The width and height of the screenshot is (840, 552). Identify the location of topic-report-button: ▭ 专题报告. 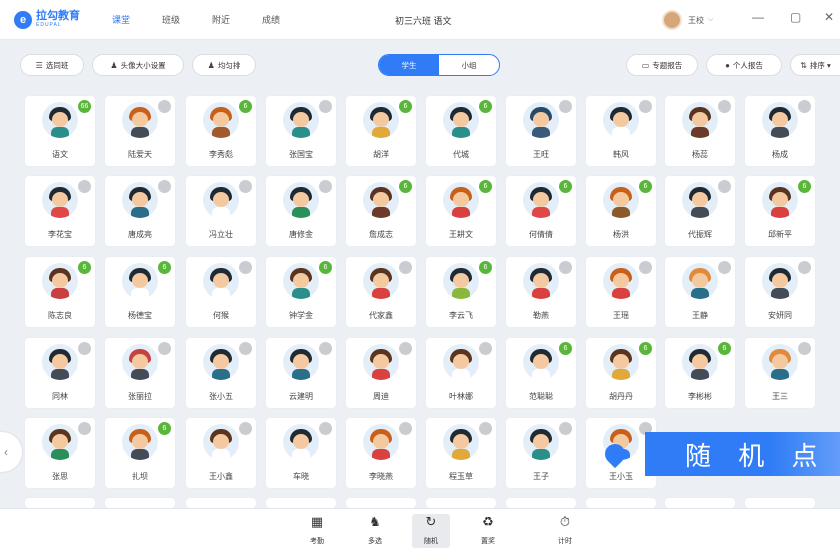
(662, 65).